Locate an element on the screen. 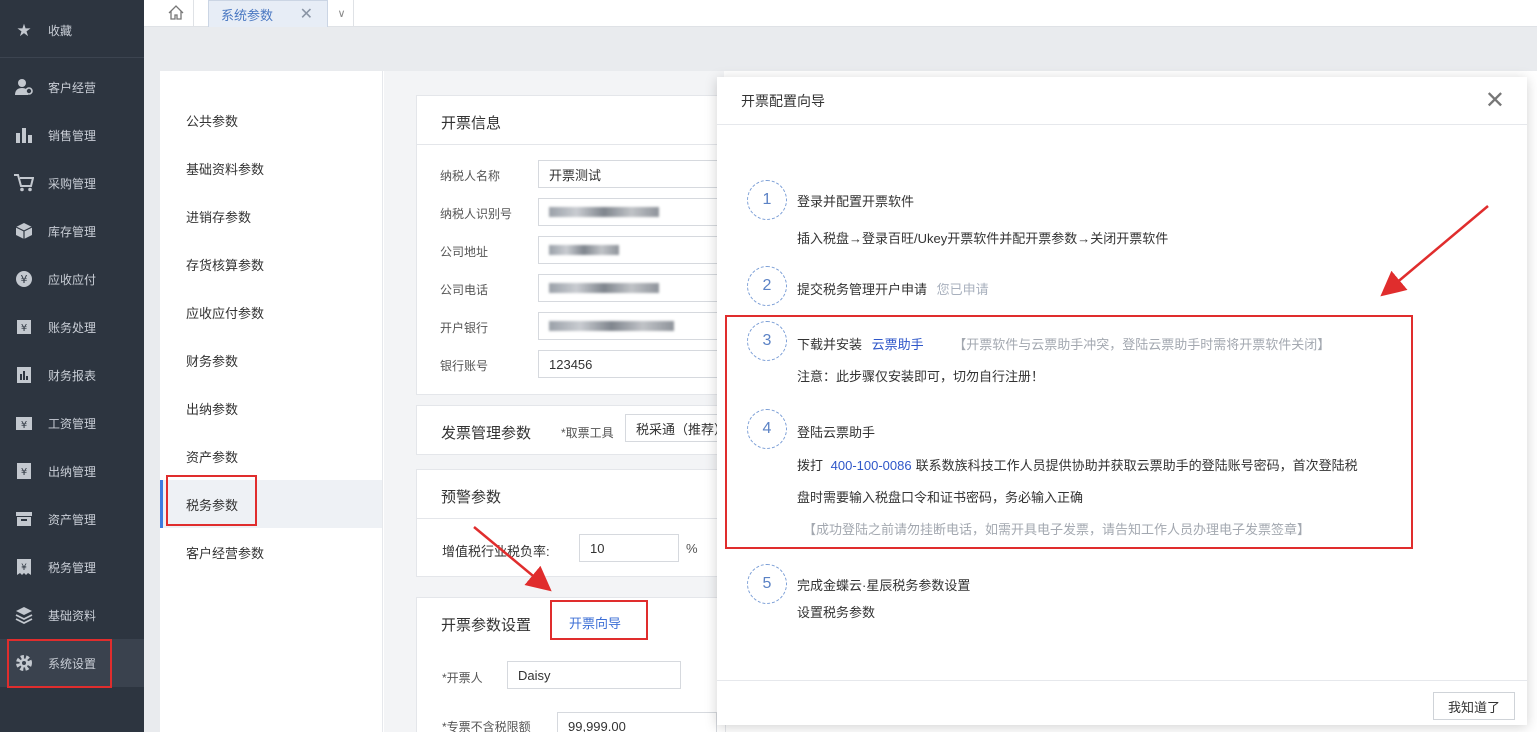 The height and width of the screenshot is (732, 1537). star-icon: ★ is located at coordinates (24, 30).